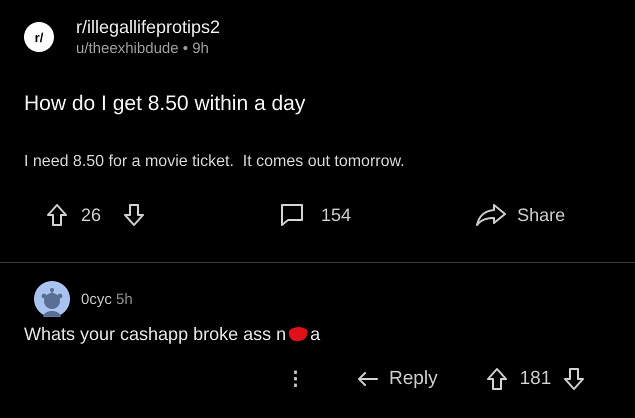  I want to click on post-title: How do I get 8.50 within a day, so click(165, 104).